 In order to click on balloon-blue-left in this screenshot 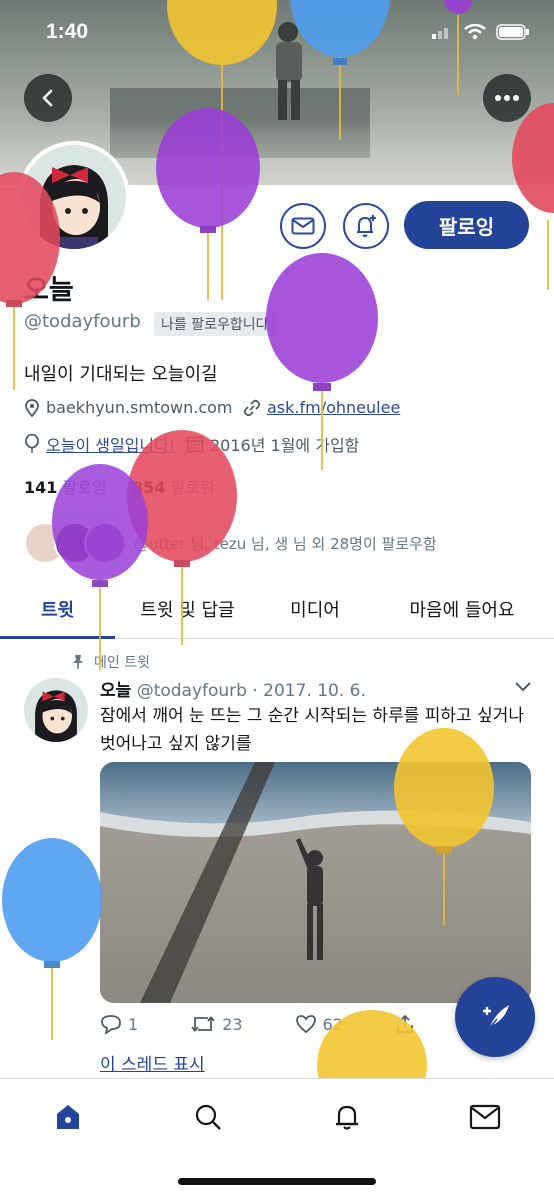, I will do `click(52, 939)`.